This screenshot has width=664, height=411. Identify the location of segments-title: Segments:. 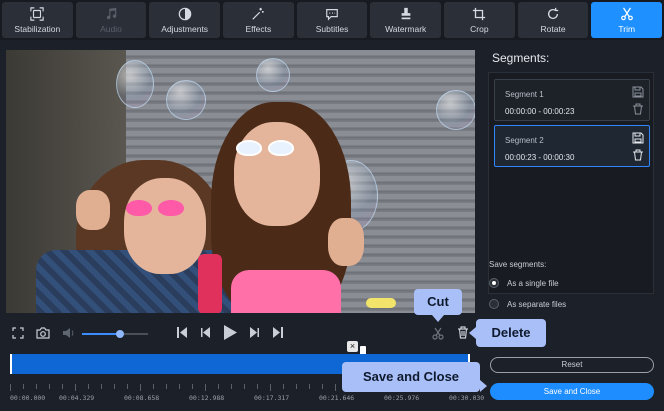
(521, 58).